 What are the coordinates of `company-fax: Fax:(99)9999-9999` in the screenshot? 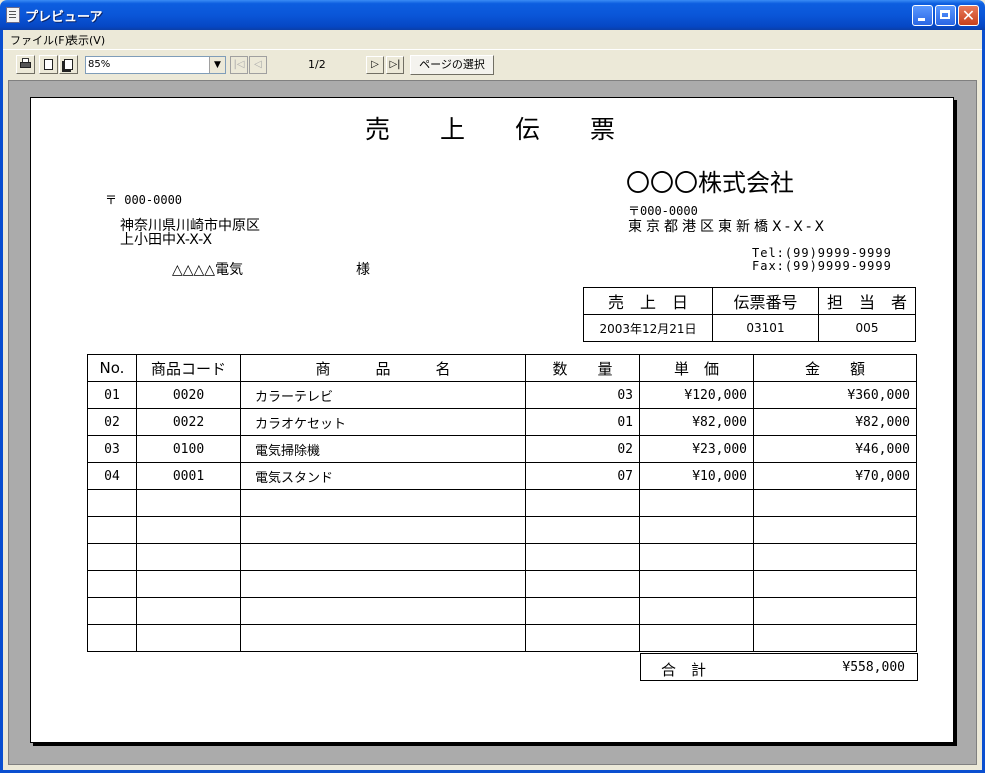 It's located at (822, 266).